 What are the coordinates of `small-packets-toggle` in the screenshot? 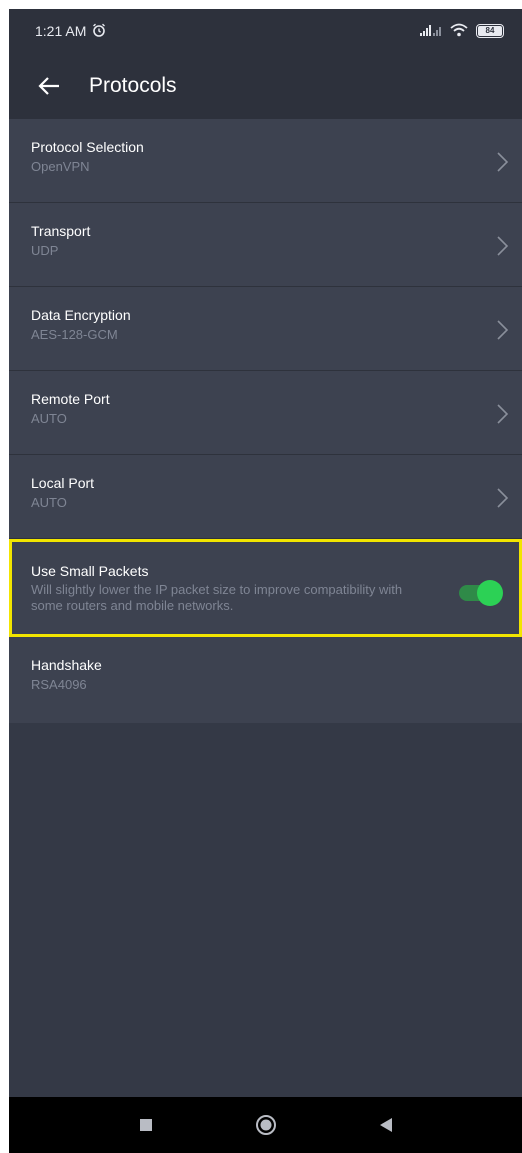 It's located at (481, 593).